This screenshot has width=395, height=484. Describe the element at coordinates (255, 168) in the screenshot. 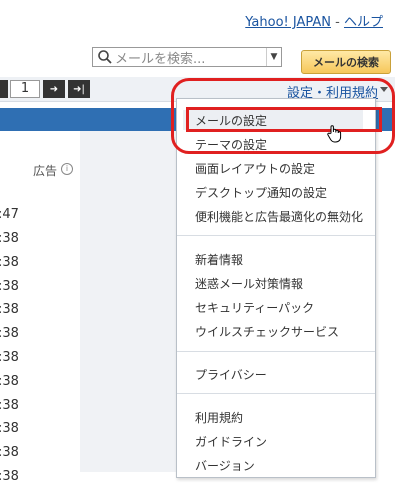

I see `menu-item-layout-settings: 画面レイアウトの設定` at that location.